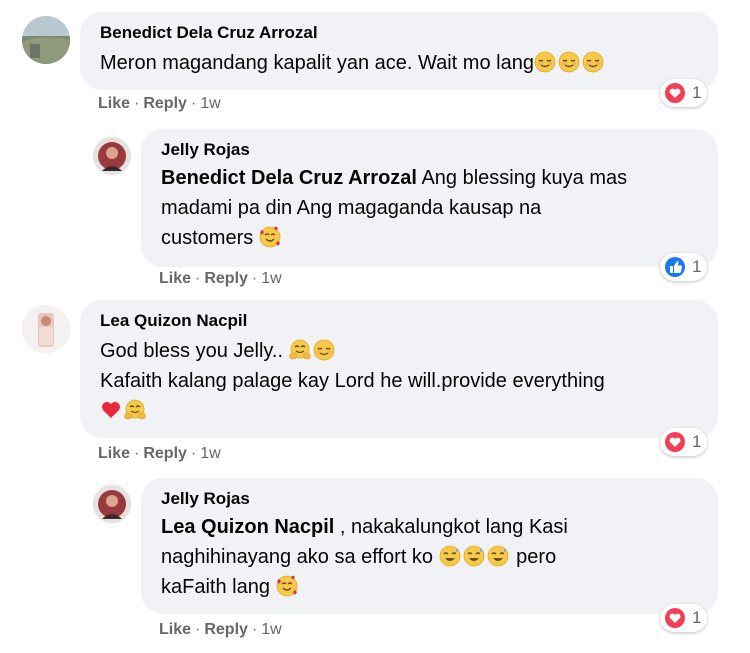 The height and width of the screenshot is (653, 750). Describe the element at coordinates (399, 321) in the screenshot. I see `comment-author: Lea Quizon Nacpil` at that location.